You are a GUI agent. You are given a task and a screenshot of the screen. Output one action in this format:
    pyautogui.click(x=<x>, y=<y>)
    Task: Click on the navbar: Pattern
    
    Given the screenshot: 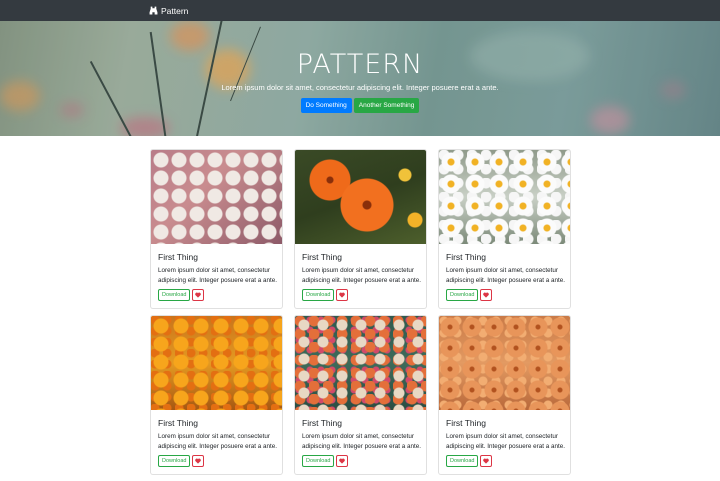 What is the action you would take?
    pyautogui.click(x=360, y=10)
    